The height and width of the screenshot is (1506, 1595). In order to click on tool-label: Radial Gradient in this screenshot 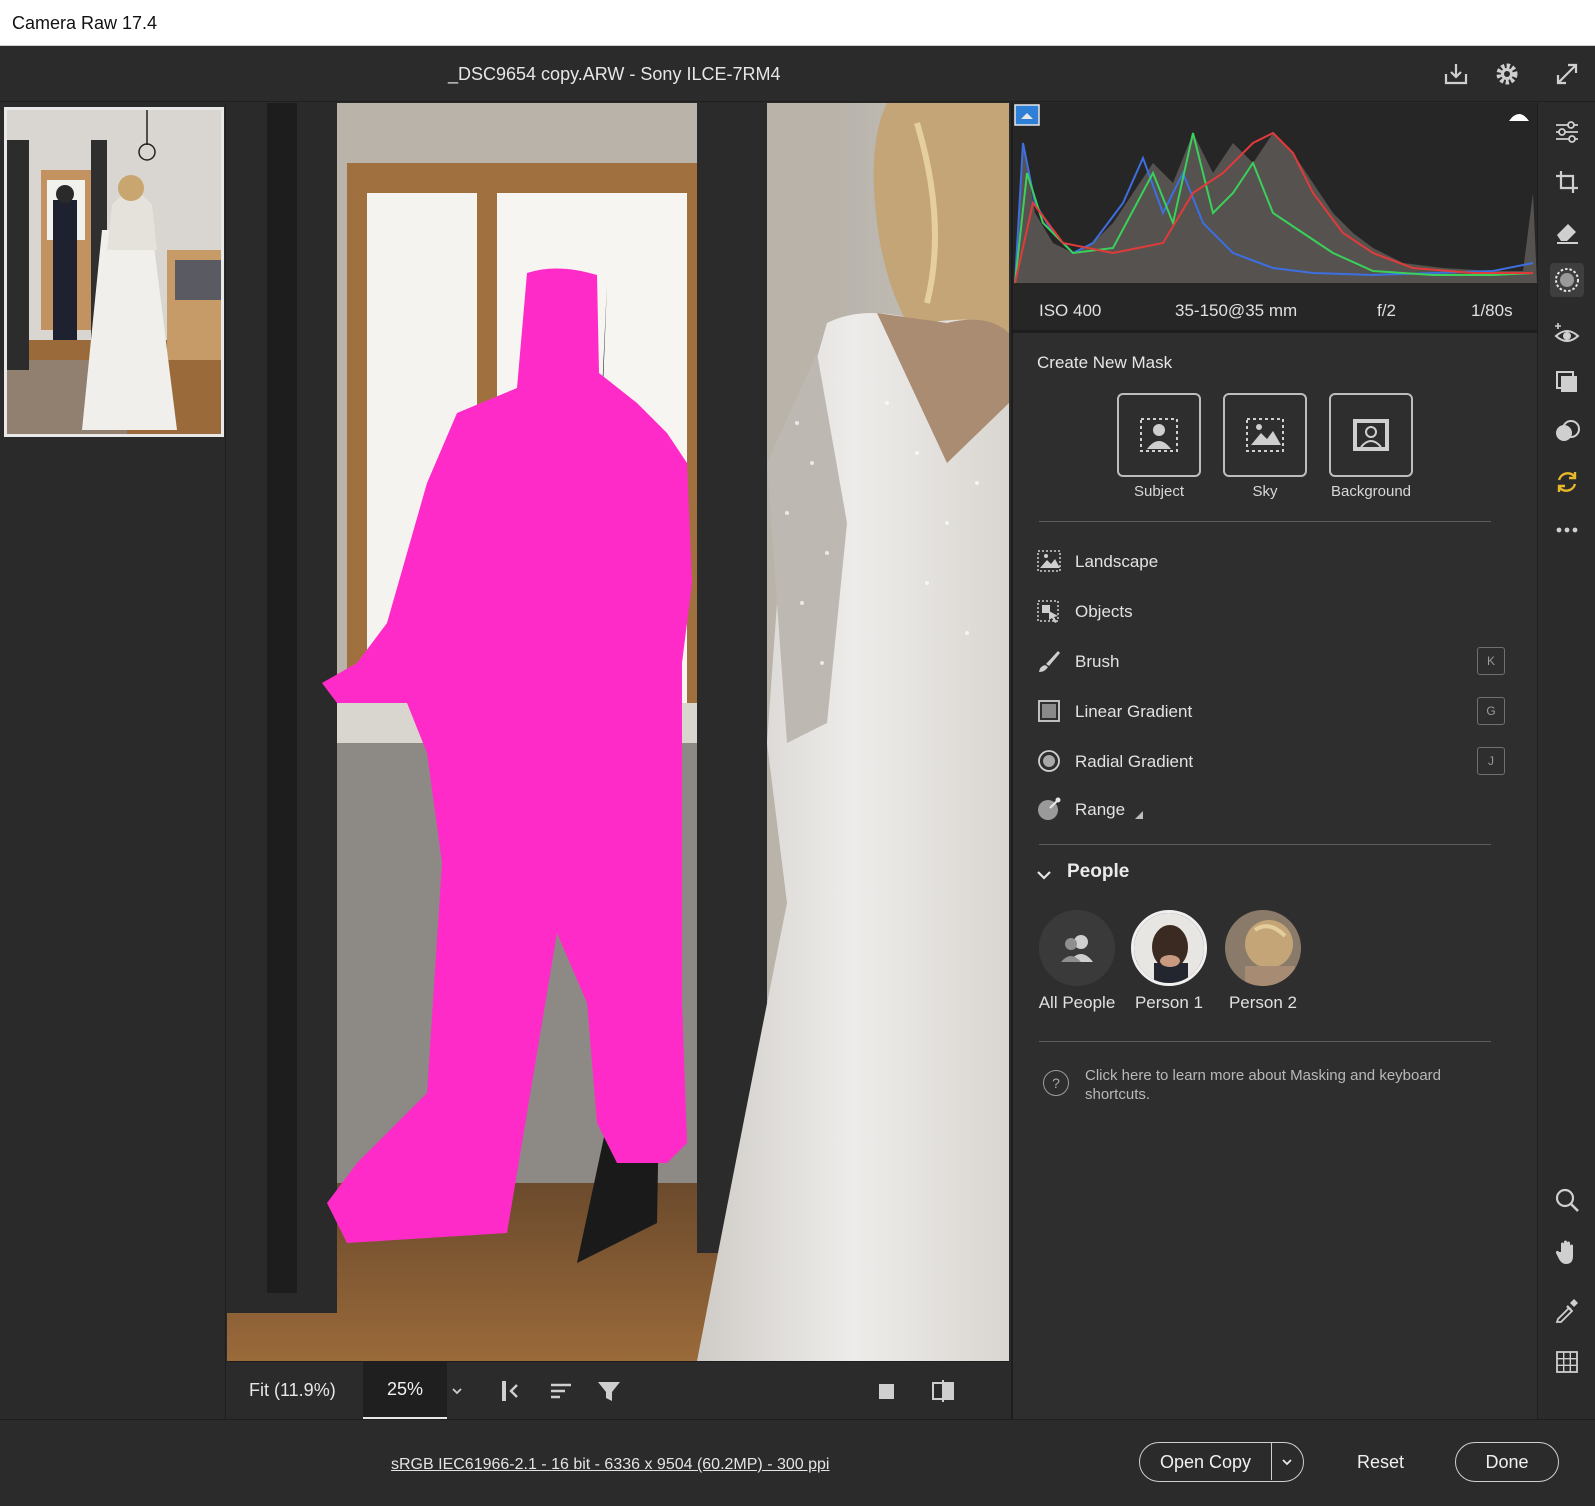, I will do `click(1134, 761)`.